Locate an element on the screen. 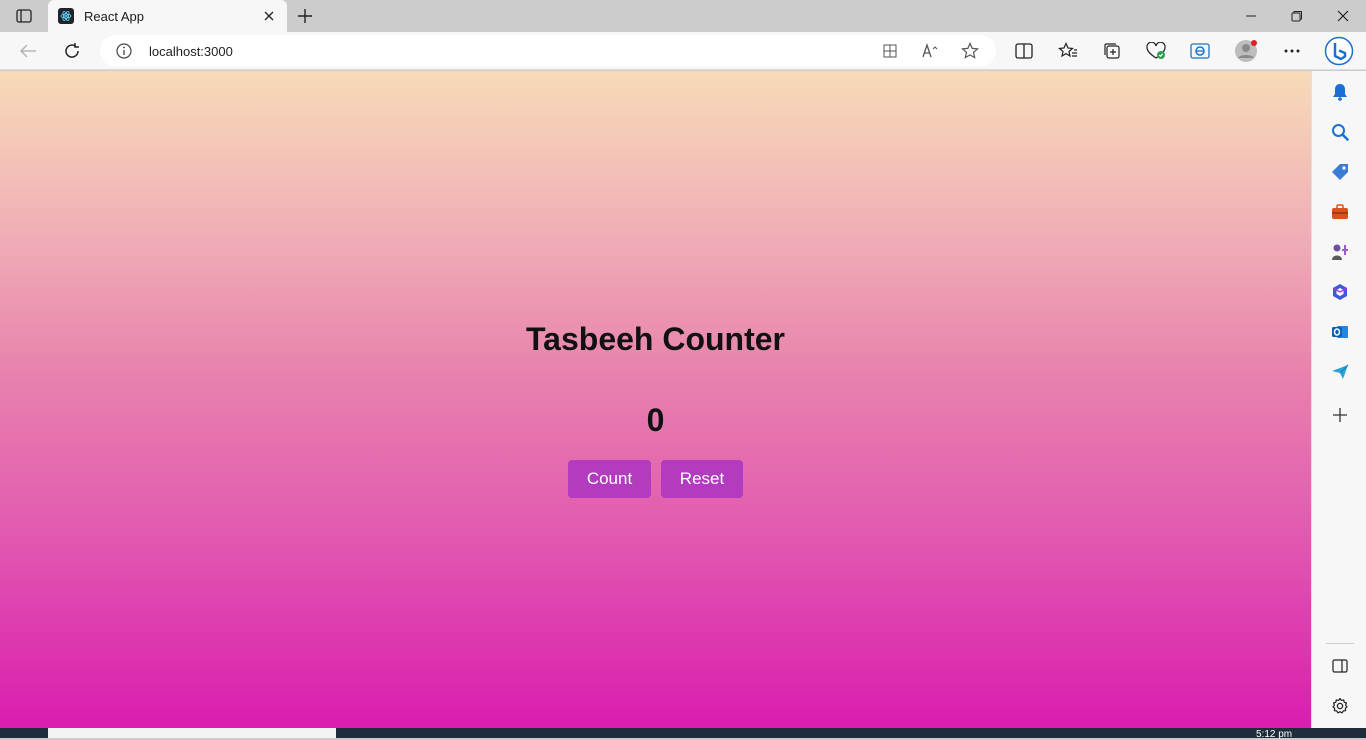  add-sidebar-app-icon is located at coordinates (1340, 415).